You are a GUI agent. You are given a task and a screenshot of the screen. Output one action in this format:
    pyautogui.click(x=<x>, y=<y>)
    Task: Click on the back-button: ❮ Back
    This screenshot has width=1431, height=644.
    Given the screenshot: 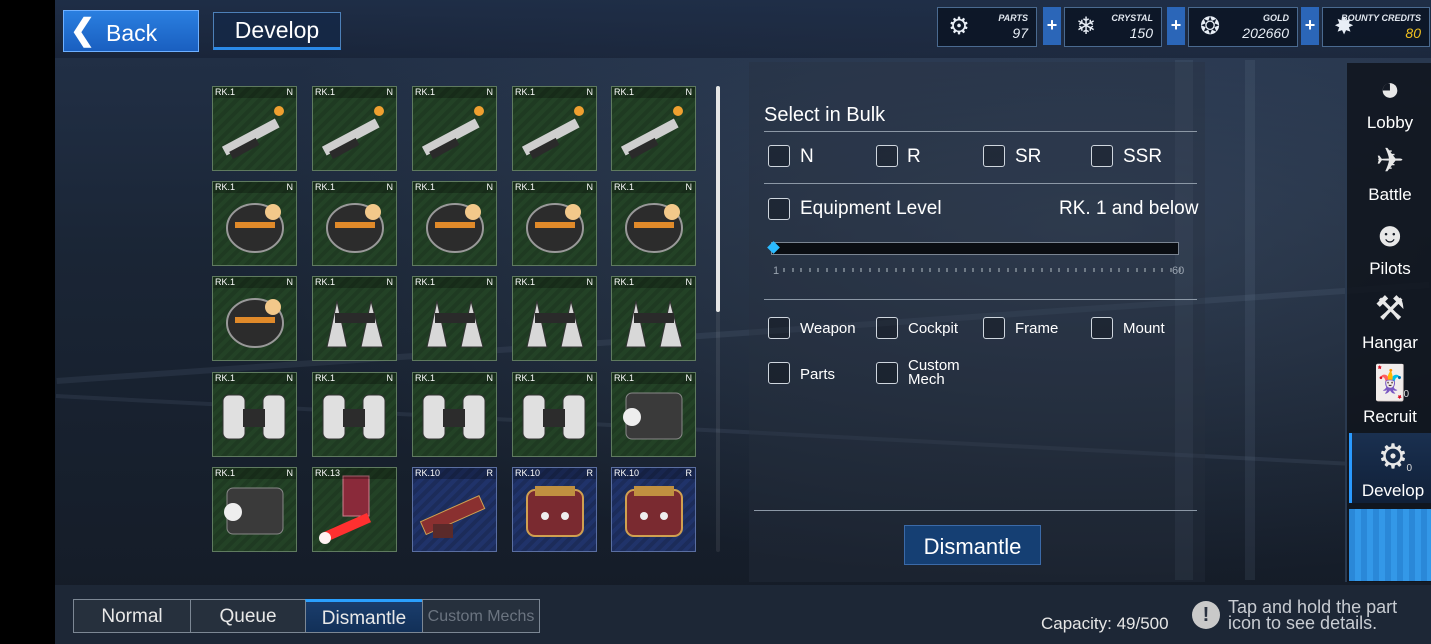 What is the action you would take?
    pyautogui.click(x=131, y=31)
    